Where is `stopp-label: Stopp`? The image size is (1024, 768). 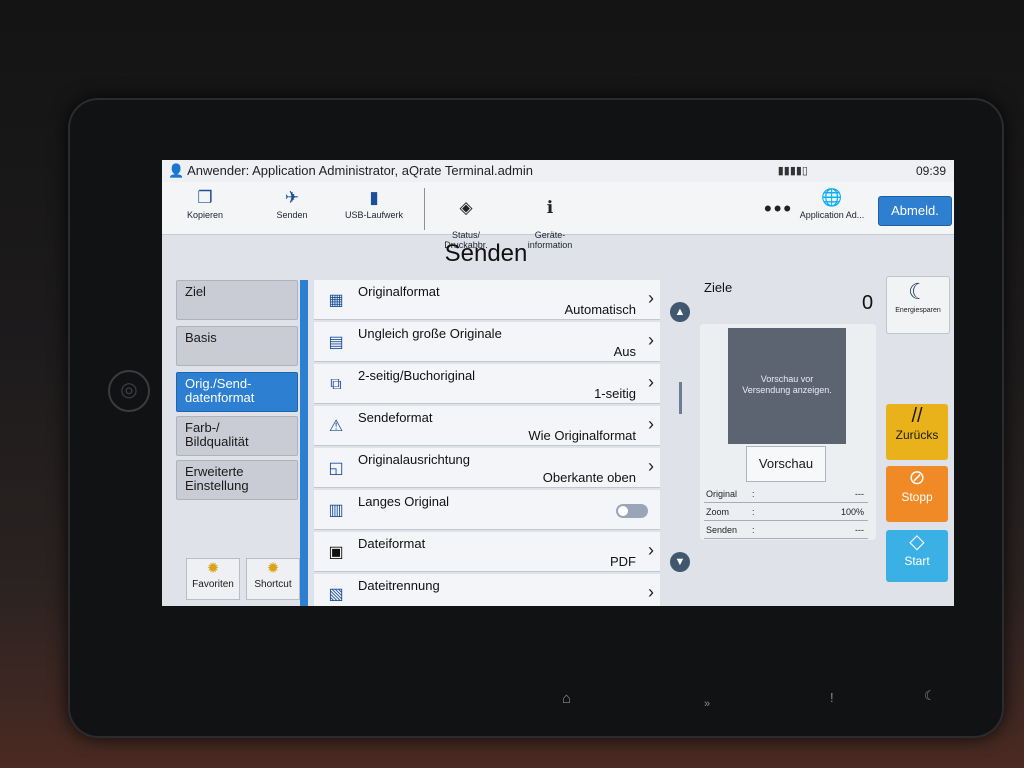 stopp-label: Stopp is located at coordinates (917, 497).